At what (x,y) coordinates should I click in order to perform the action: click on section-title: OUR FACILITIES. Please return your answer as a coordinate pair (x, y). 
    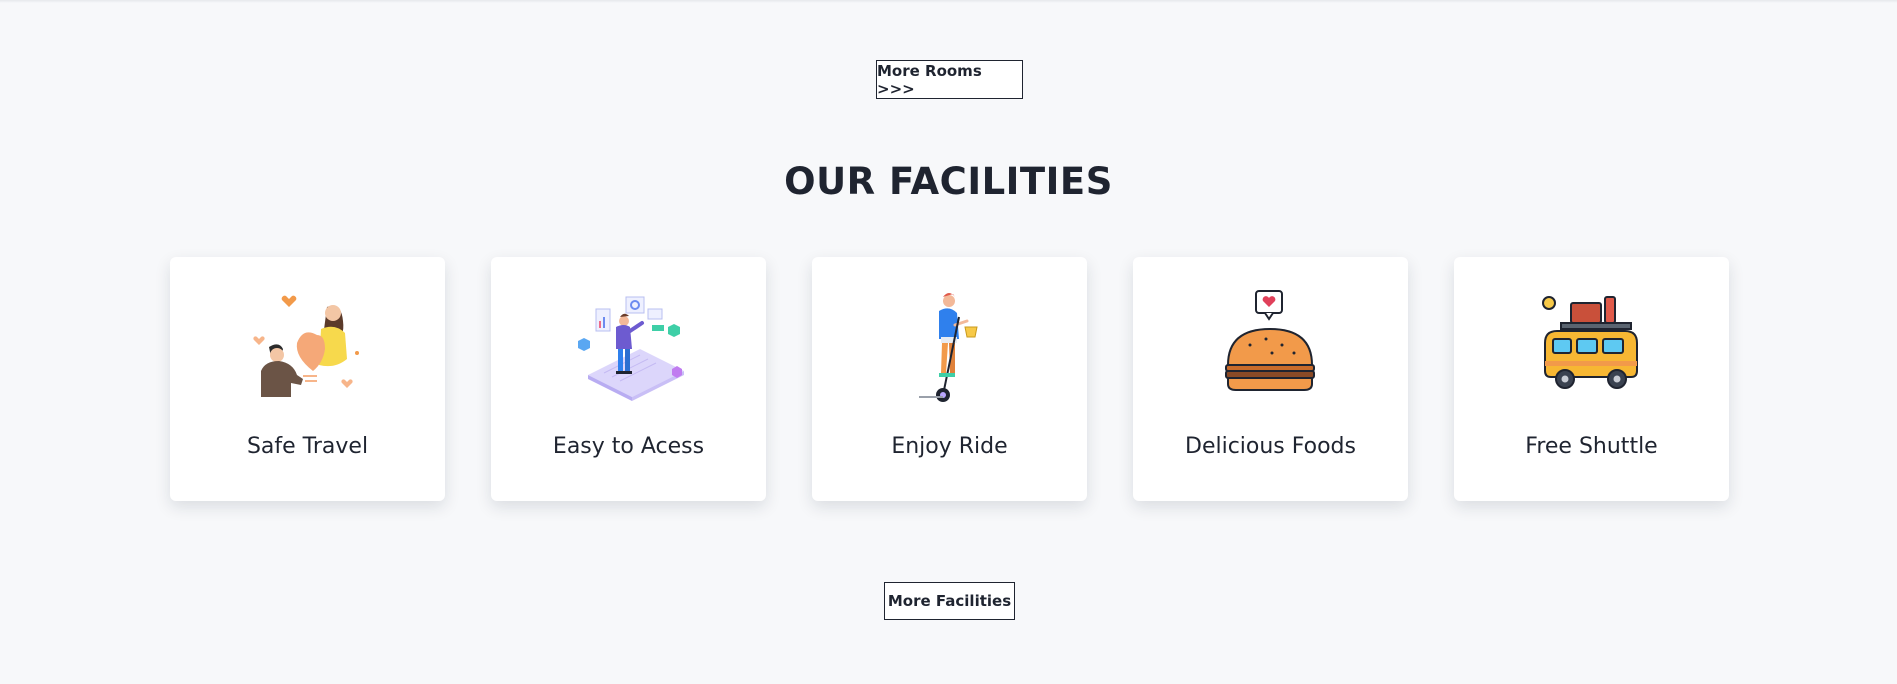
    Looking at the image, I should click on (948, 181).